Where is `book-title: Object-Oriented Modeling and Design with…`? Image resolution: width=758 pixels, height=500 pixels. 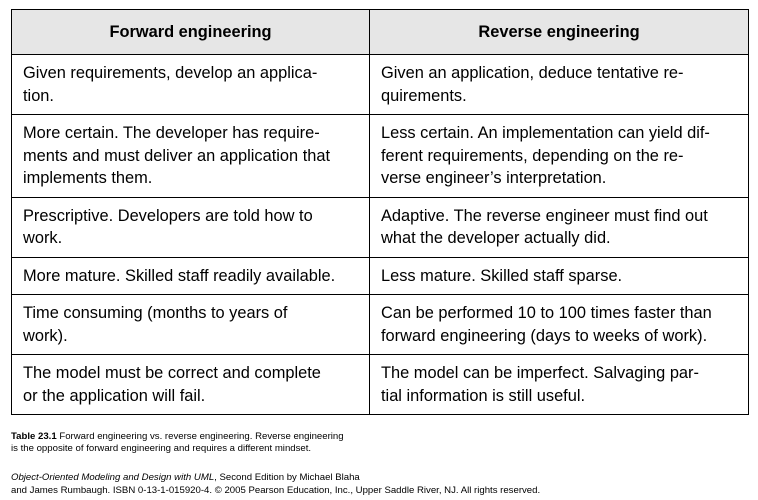
book-title: Object-Oriented Modeling and Design with… is located at coordinates (113, 477).